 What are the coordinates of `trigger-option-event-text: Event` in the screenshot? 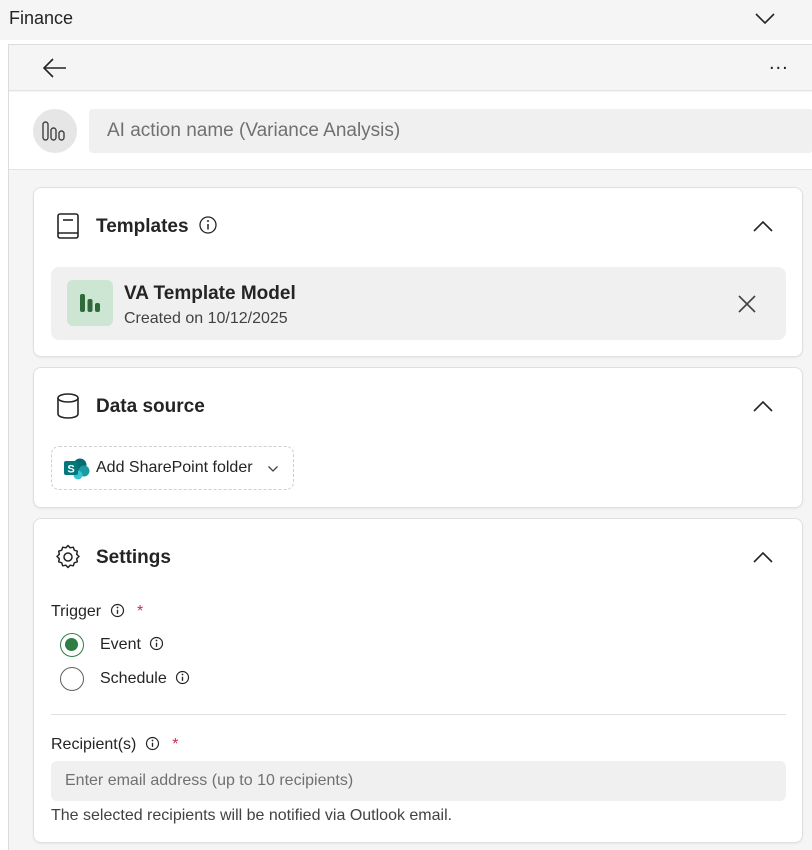 It's located at (120, 644).